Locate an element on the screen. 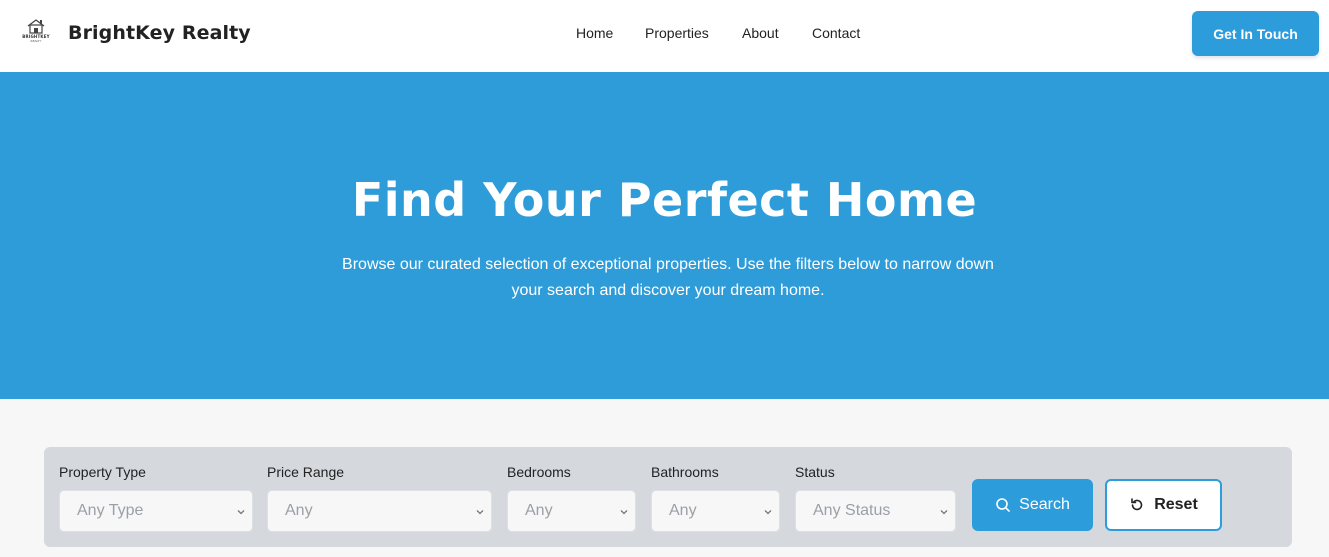 This screenshot has height=557, width=1329. status-value: Any Status is located at coordinates (852, 510).